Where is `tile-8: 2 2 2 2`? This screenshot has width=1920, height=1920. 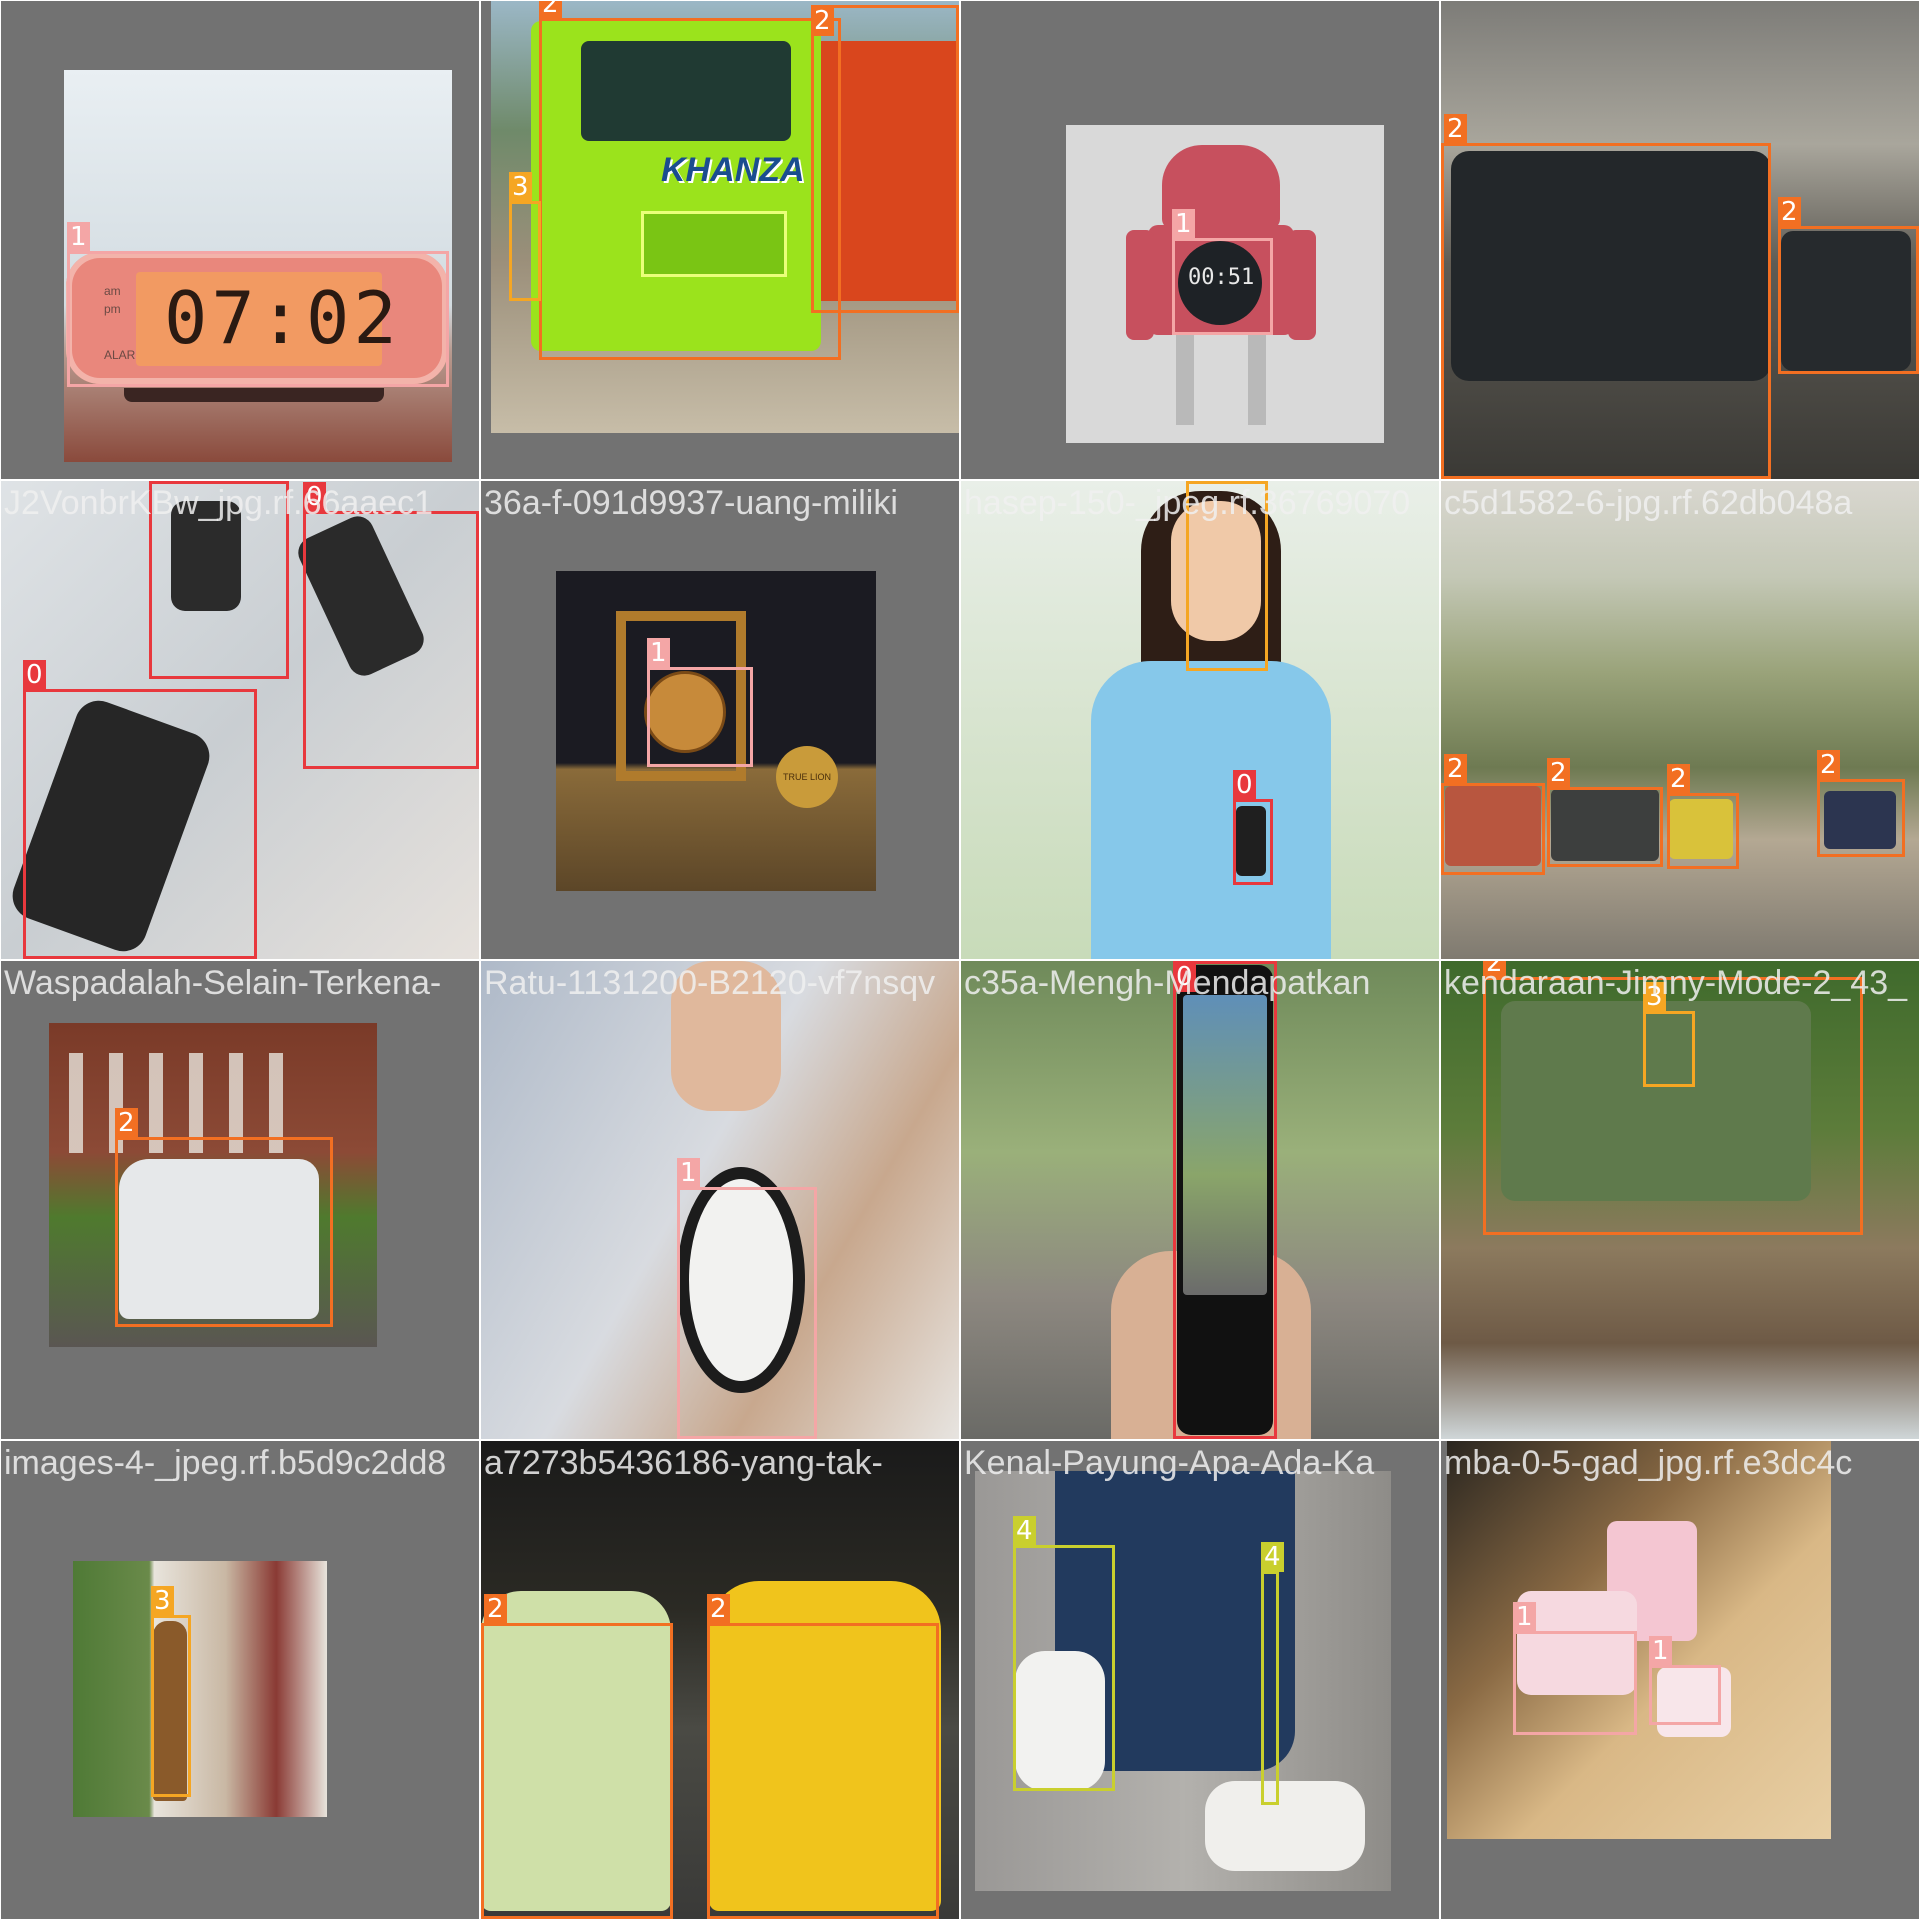 tile-8: 2 2 2 2 is located at coordinates (1680, 720).